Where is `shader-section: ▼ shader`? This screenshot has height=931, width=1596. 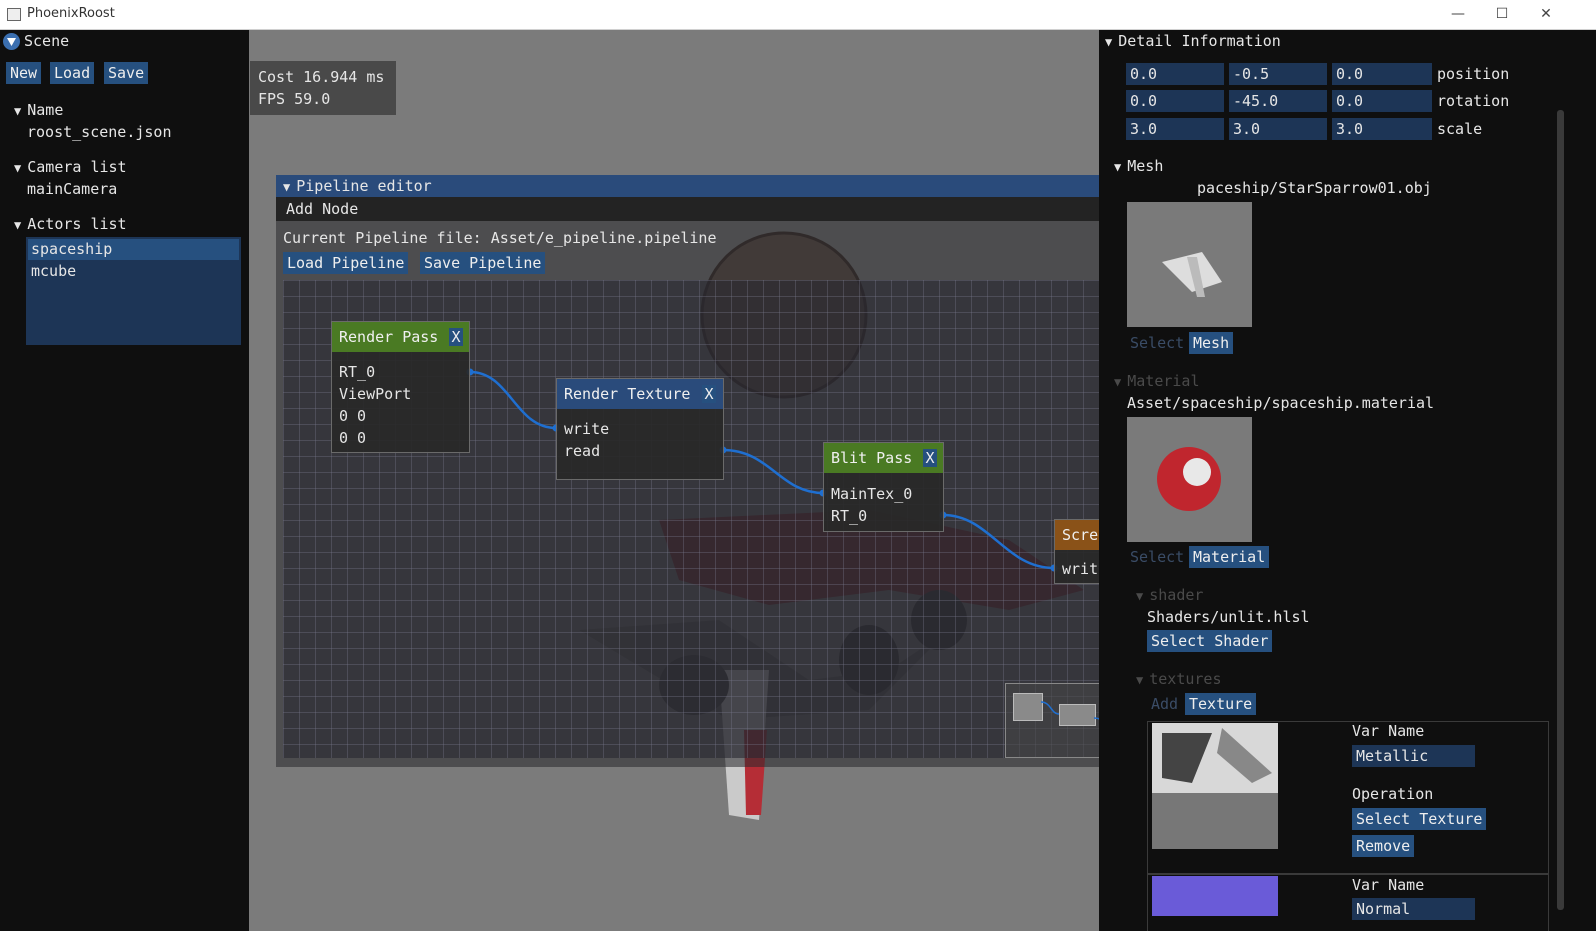 shader-section: ▼ shader is located at coordinates (1169, 595).